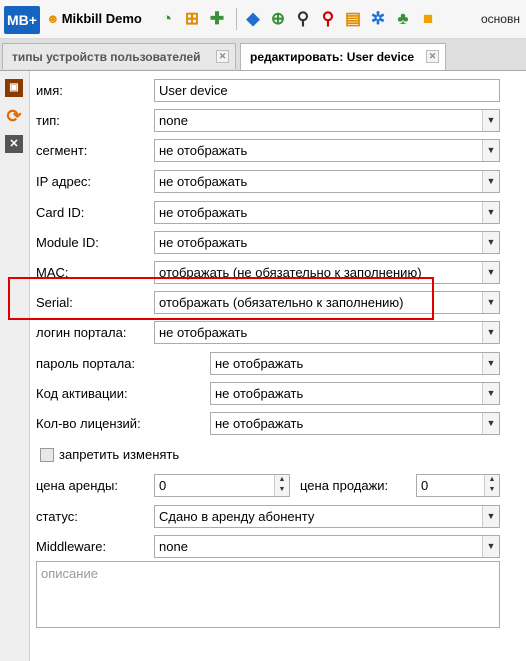 The height and width of the screenshot is (661, 526). What do you see at coordinates (253, 19) in the screenshot?
I see `tags-icon: ◆` at bounding box center [253, 19].